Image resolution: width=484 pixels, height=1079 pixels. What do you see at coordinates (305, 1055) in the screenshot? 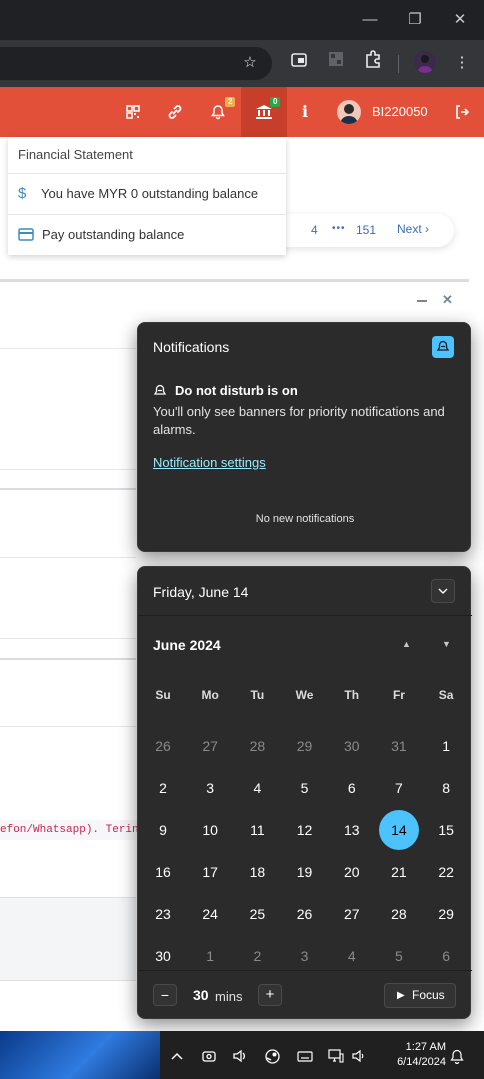
I see `keyboard-icon` at bounding box center [305, 1055].